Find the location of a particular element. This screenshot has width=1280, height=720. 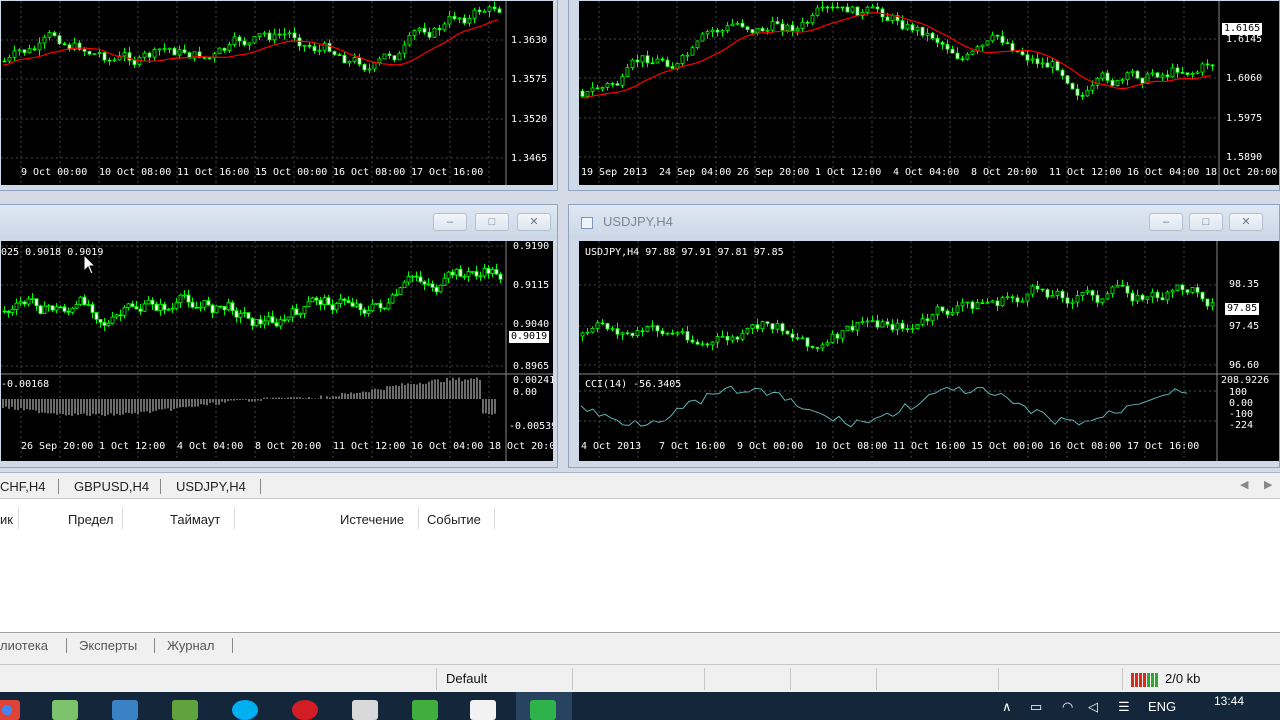

column-header: Событие is located at coordinates (454, 519).